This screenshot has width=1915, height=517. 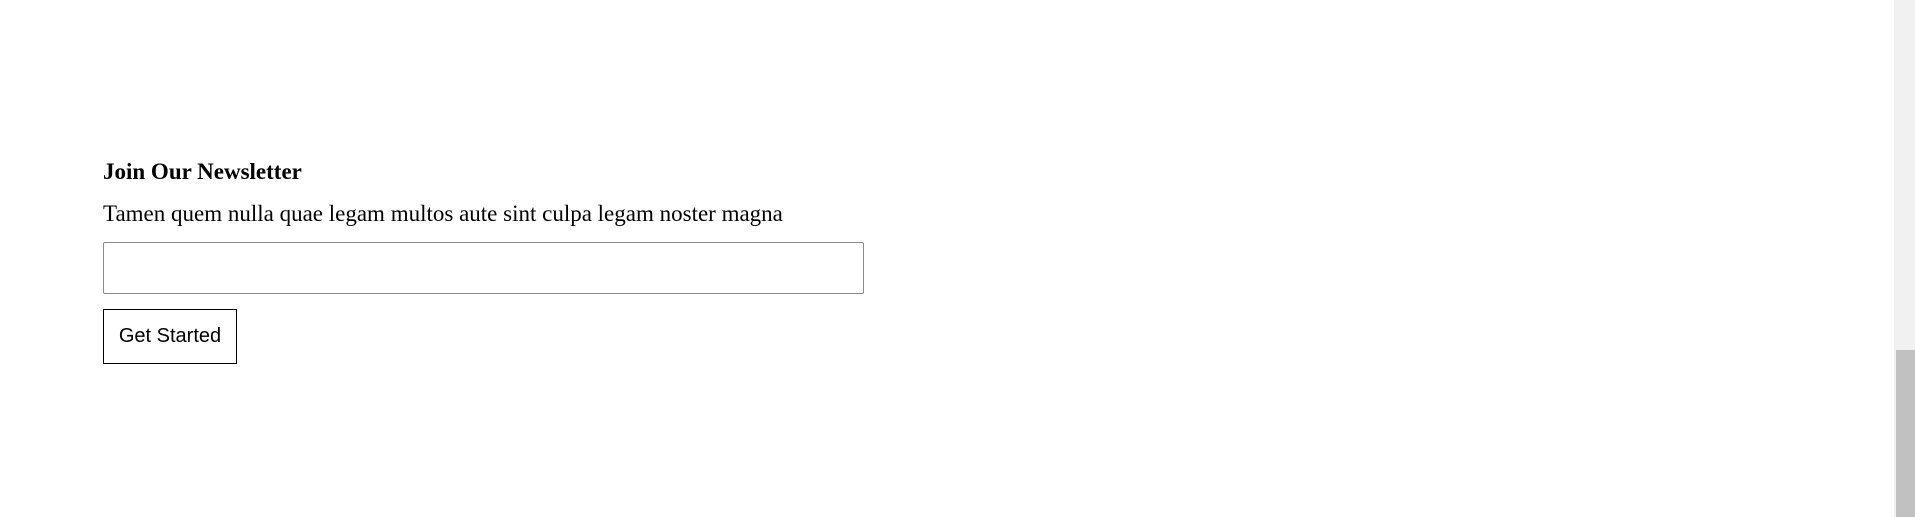 What do you see at coordinates (1904, 258) in the screenshot?
I see `vertical-scrollbar` at bounding box center [1904, 258].